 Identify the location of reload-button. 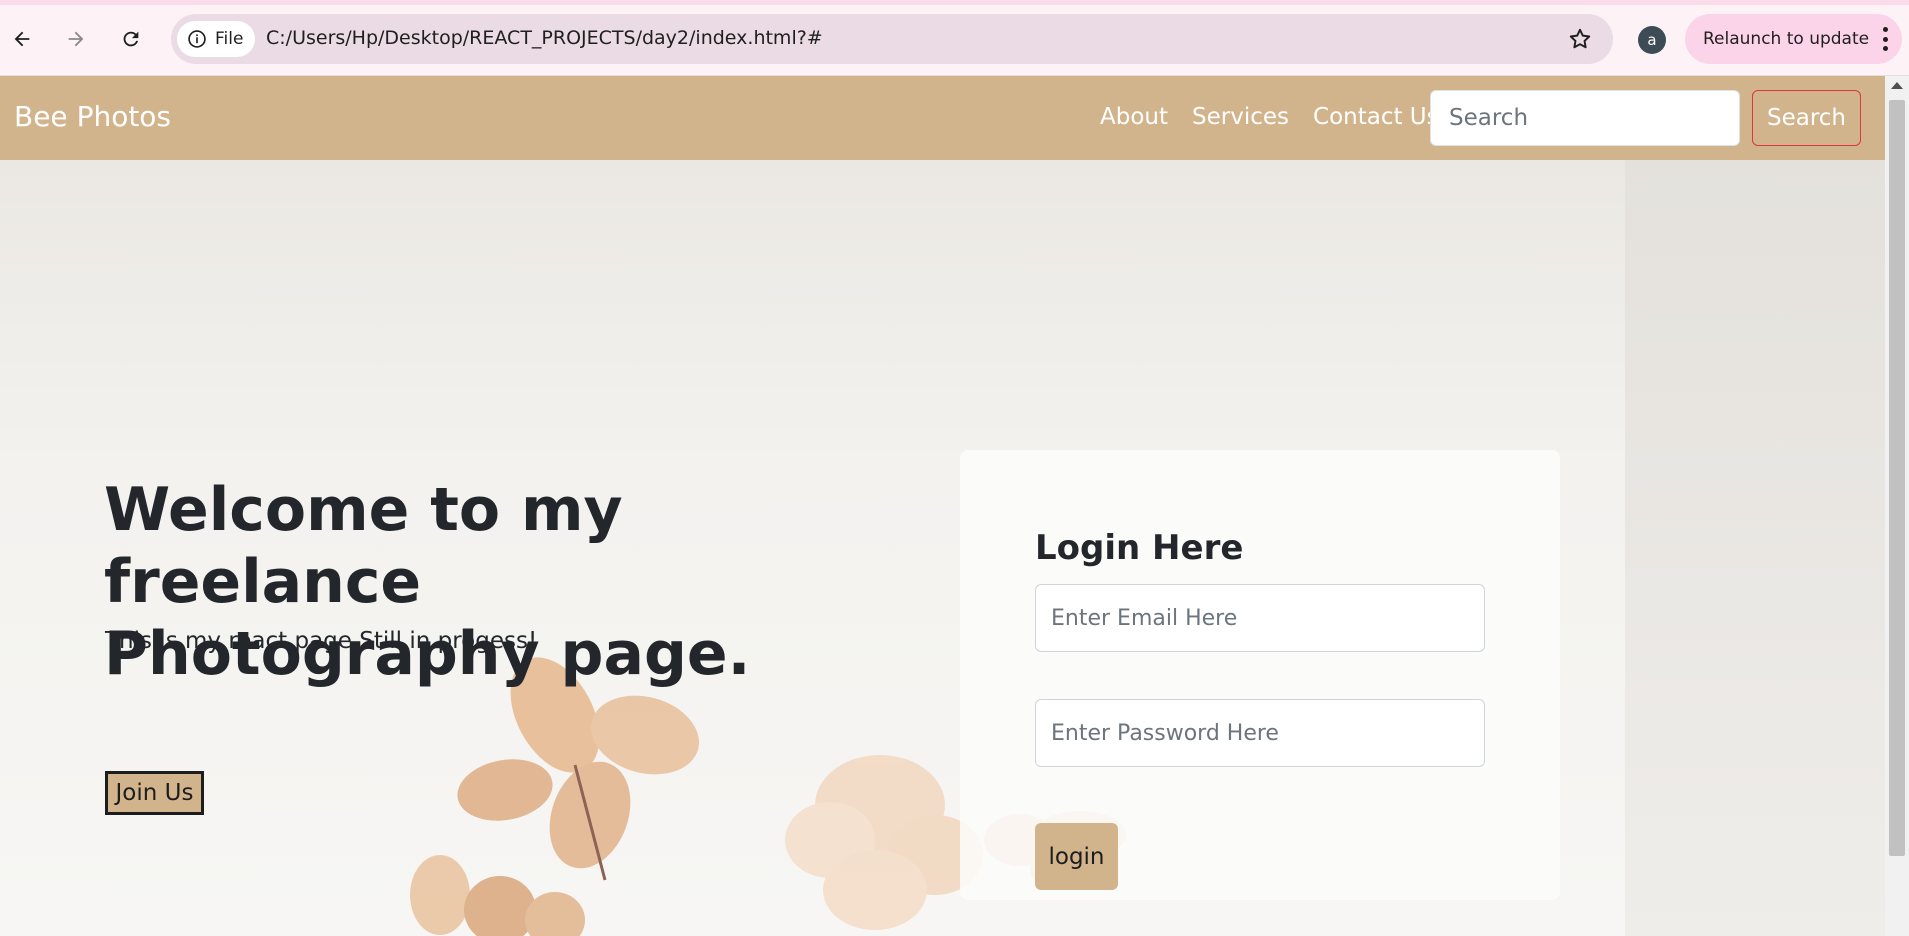
(131, 39).